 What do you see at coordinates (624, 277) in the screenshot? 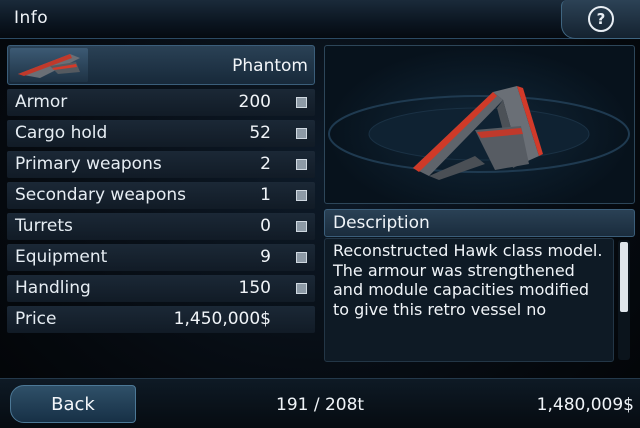
I see `scrollbar-thumb` at bounding box center [624, 277].